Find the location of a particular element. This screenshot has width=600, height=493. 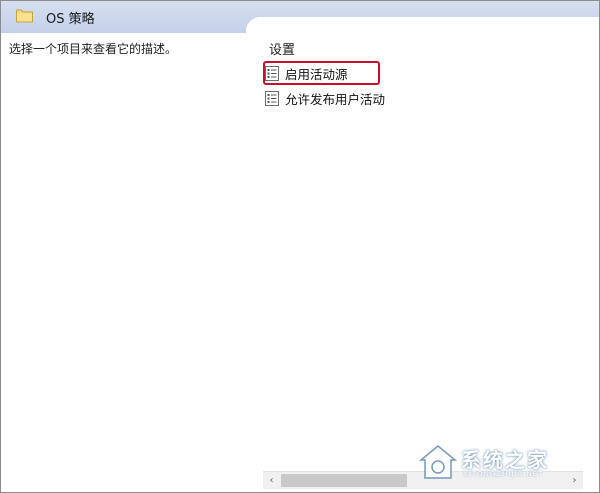

watermark: 系统之家 XITONGZHIJIA.NET is located at coordinates (503, 463).